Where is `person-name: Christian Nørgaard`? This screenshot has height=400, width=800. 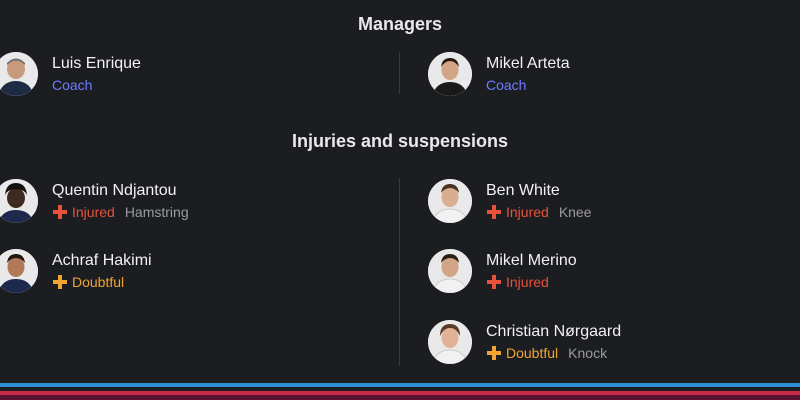
person-name: Christian Nørgaard is located at coordinates (554, 331).